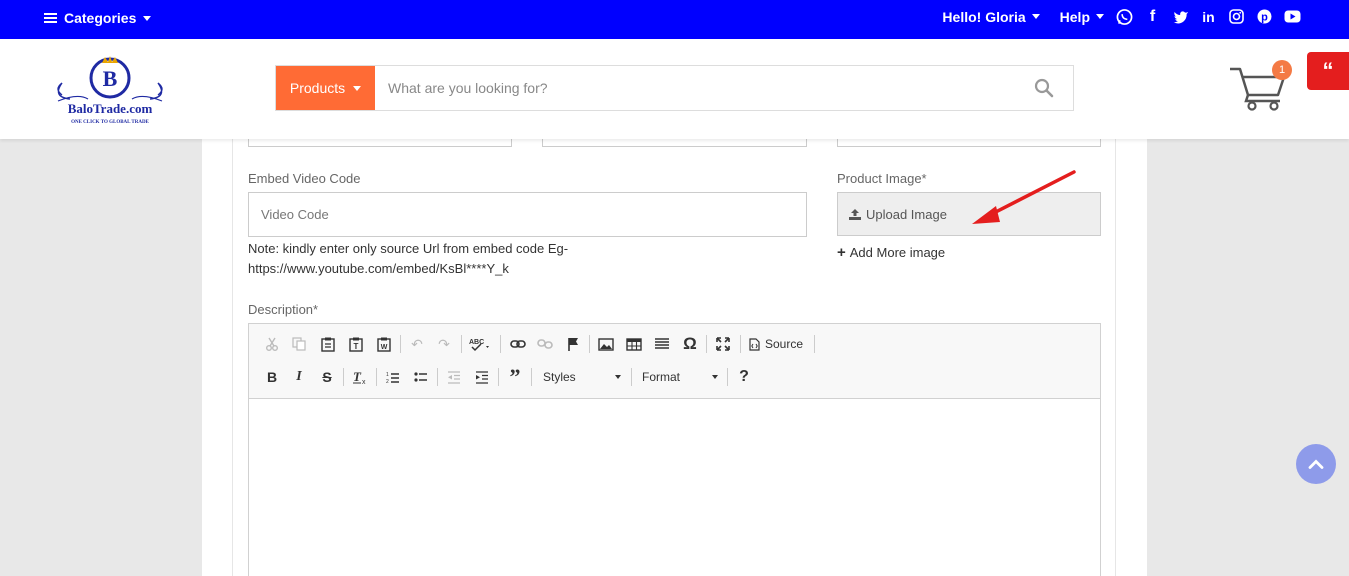 The image size is (1349, 576). Describe the element at coordinates (387, 375) in the screenshot. I see `svg-text: 1` at that location.